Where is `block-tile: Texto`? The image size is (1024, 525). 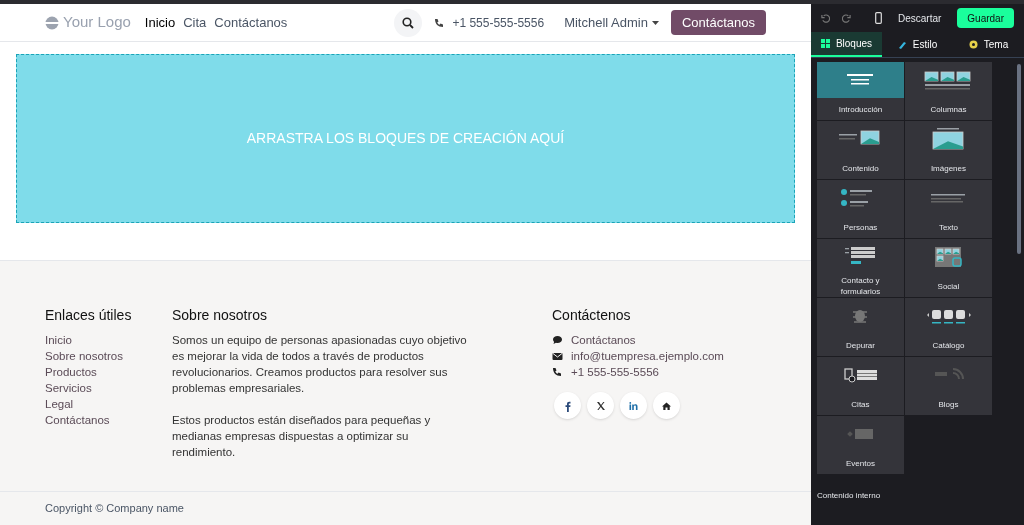 block-tile: Texto is located at coordinates (948, 209).